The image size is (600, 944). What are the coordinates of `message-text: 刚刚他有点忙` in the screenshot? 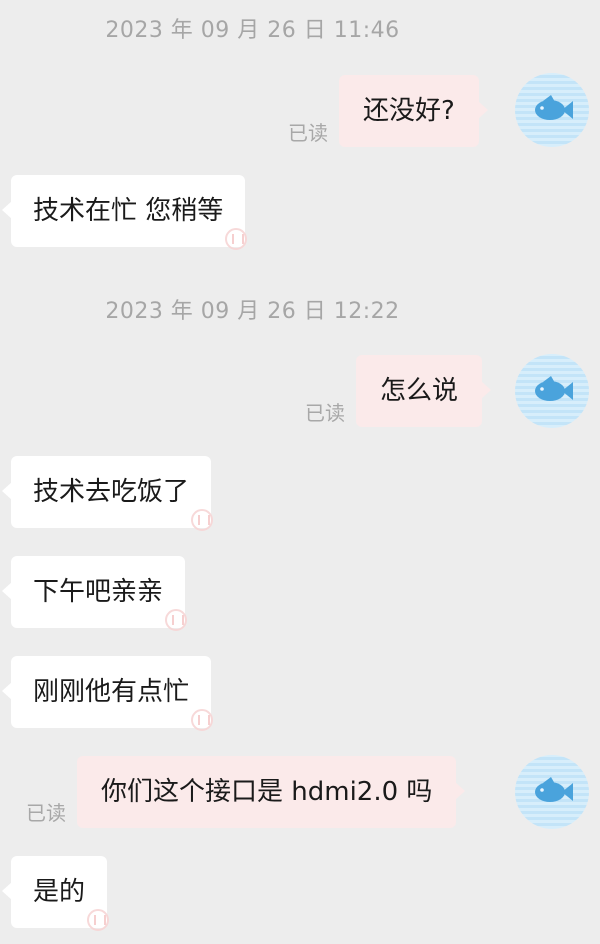 It's located at (111, 692).